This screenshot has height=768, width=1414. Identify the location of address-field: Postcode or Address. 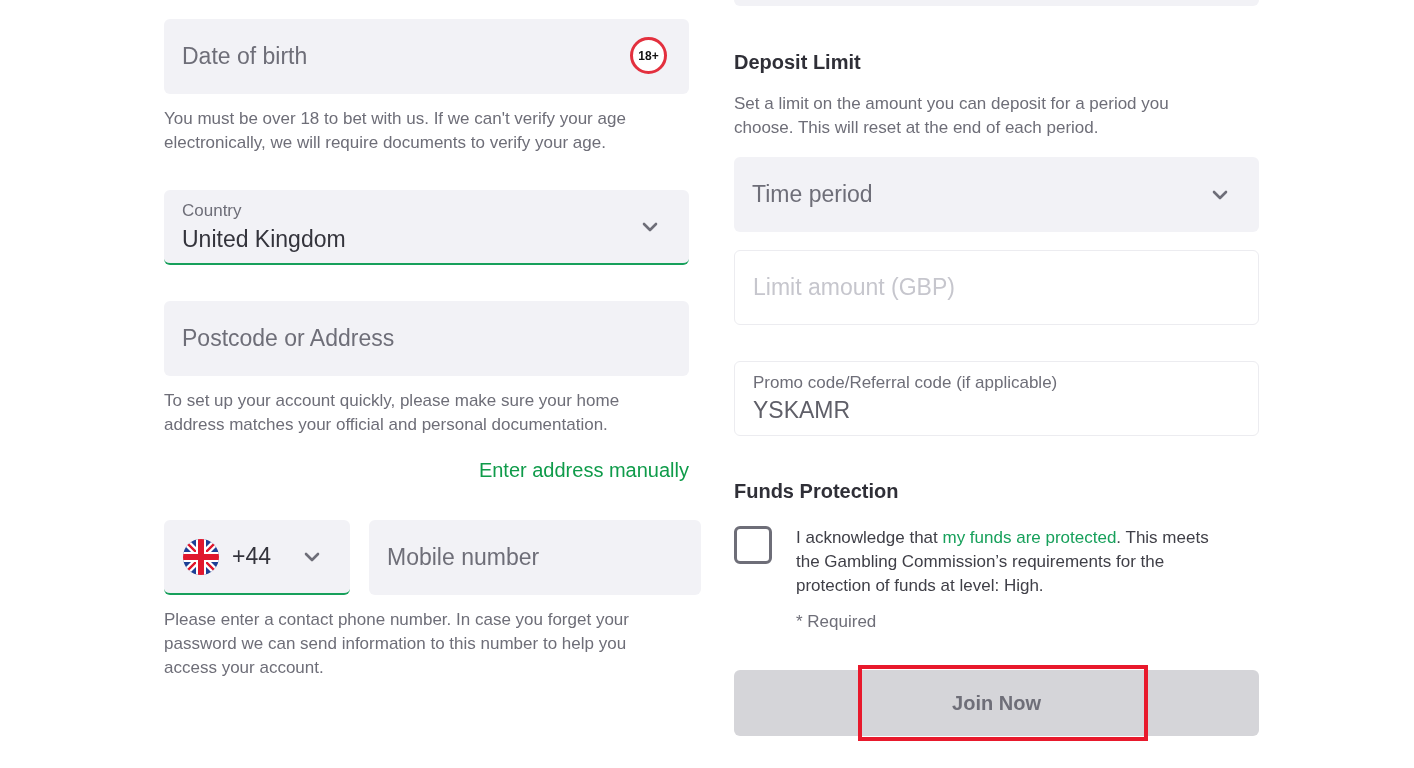
(426, 338).